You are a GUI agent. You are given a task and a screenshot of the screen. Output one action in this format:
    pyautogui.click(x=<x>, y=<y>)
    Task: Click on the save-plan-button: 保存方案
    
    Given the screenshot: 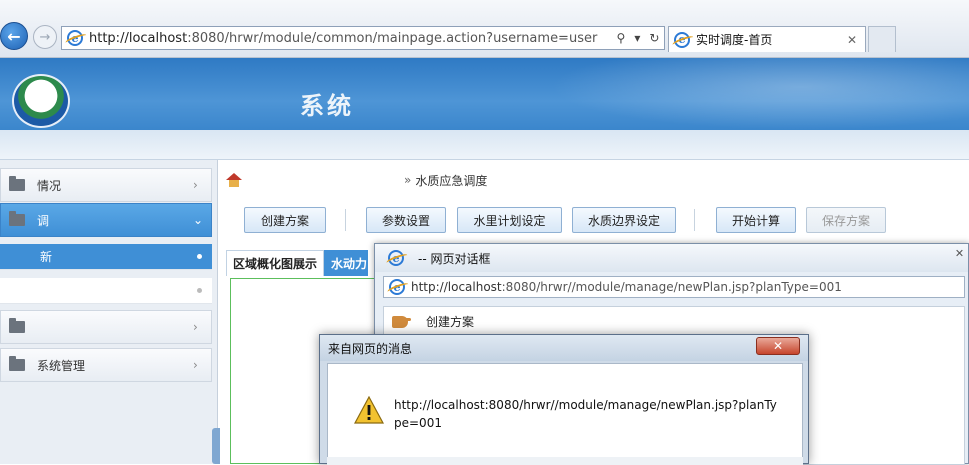 What is the action you would take?
    pyautogui.click(x=846, y=220)
    